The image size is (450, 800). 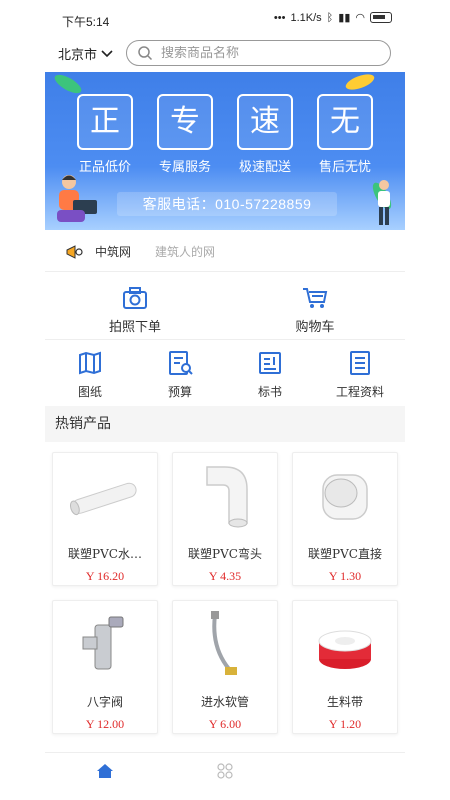 What do you see at coordinates (269, 392) in the screenshot?
I see `category-label: 标书` at bounding box center [269, 392].